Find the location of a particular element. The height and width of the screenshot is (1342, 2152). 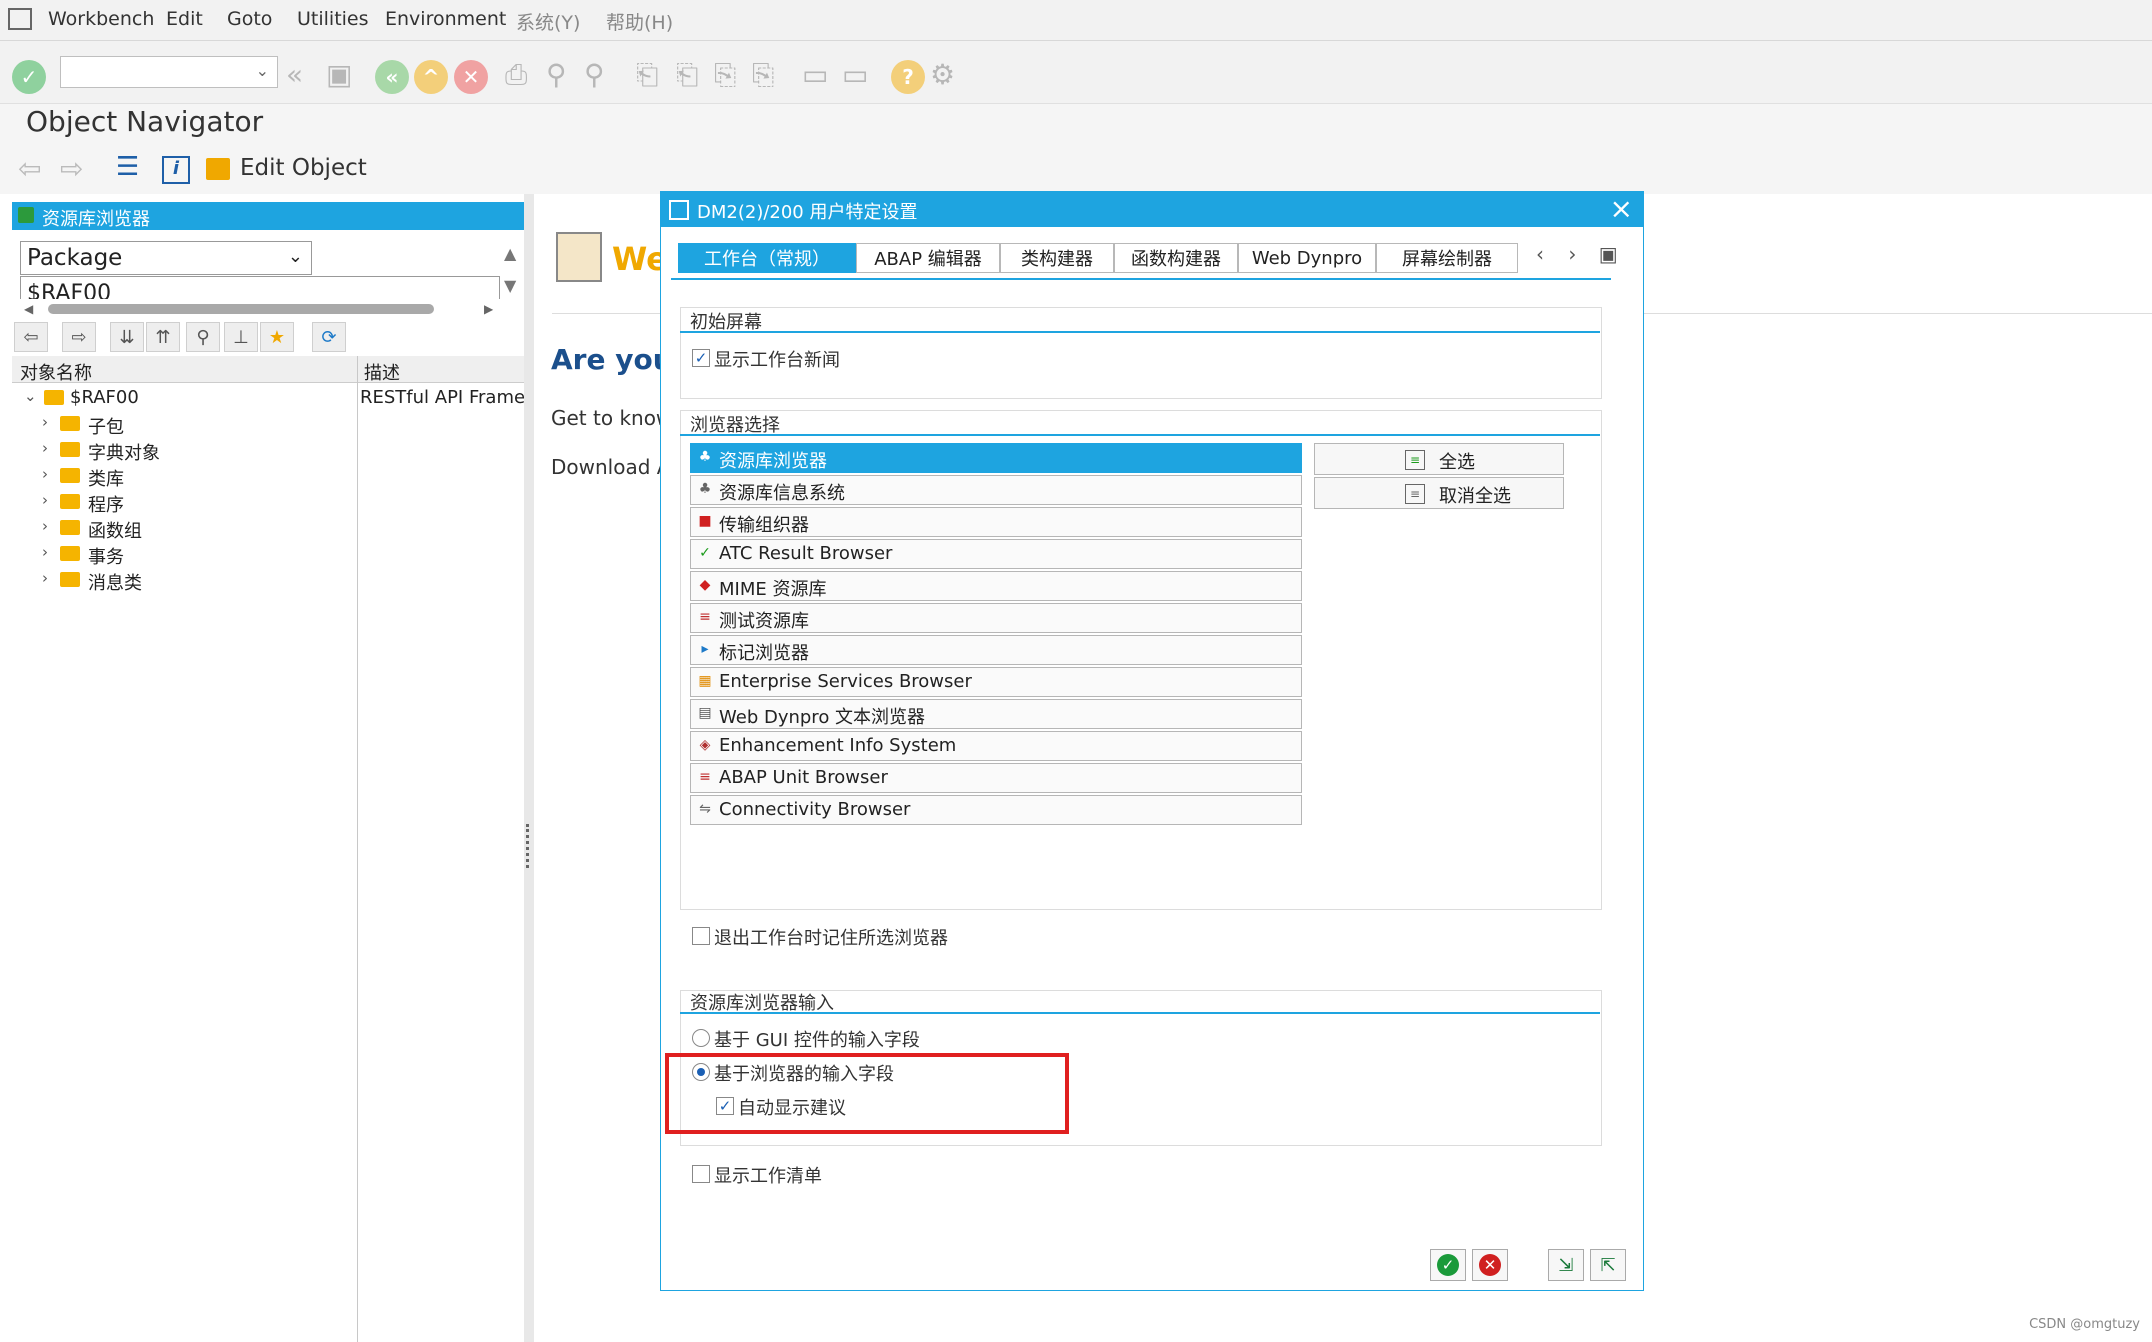

package-name-input: $RAF00 is located at coordinates (260, 287).